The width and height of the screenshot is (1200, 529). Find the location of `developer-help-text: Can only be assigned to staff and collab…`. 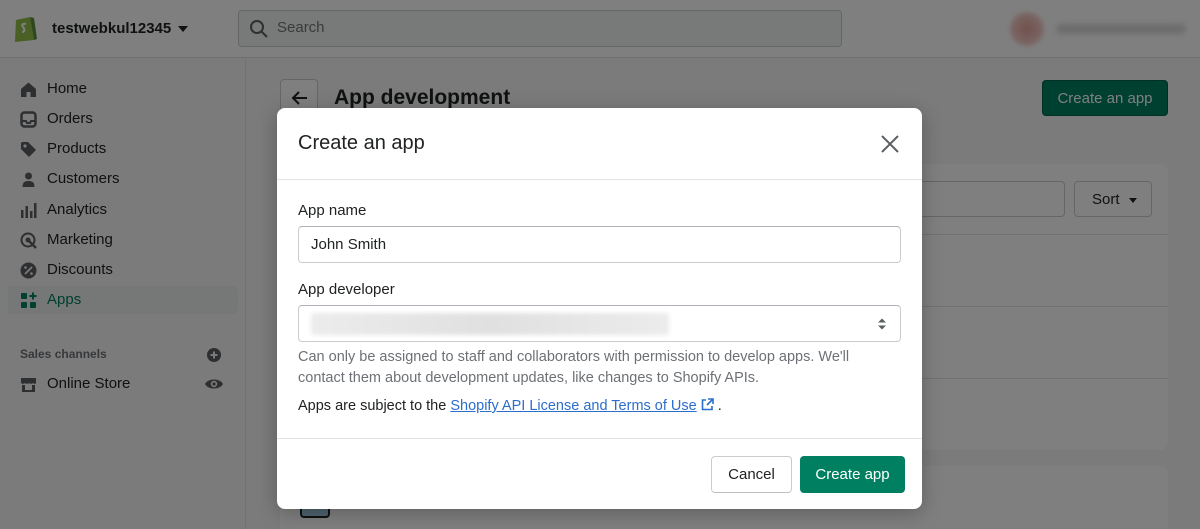

developer-help-text: Can only be assigned to staff and collab… is located at coordinates (574, 367).